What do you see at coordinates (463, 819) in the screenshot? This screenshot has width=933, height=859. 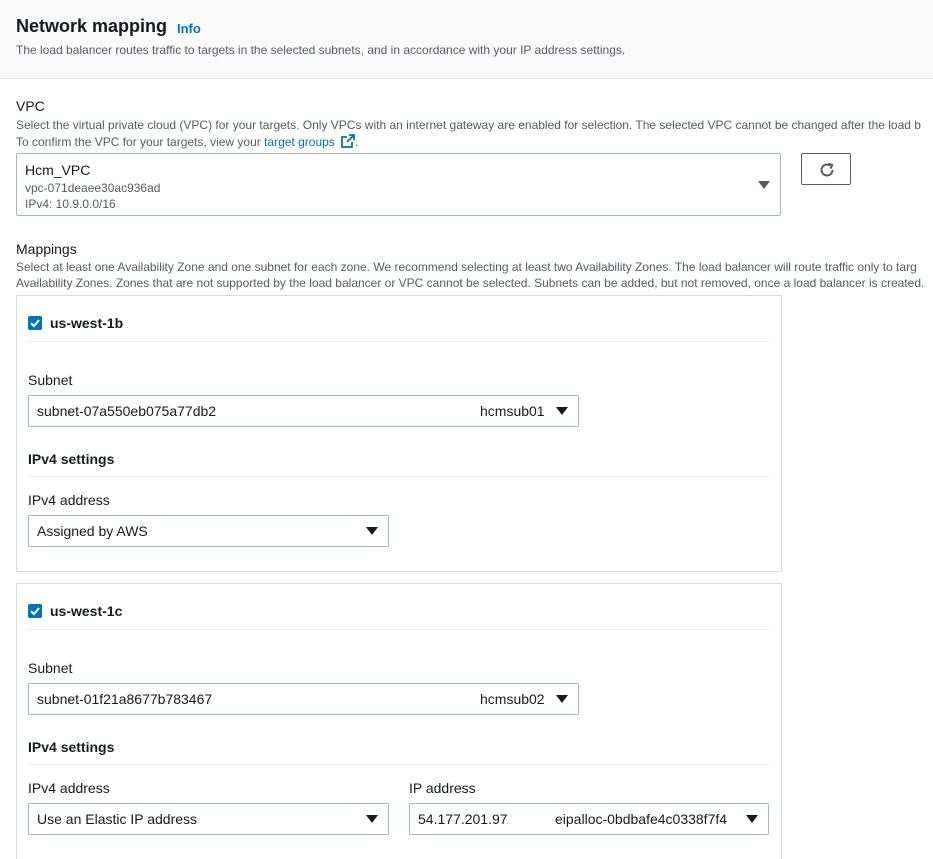 I see `ip-address-value: 54.177.201.97` at bounding box center [463, 819].